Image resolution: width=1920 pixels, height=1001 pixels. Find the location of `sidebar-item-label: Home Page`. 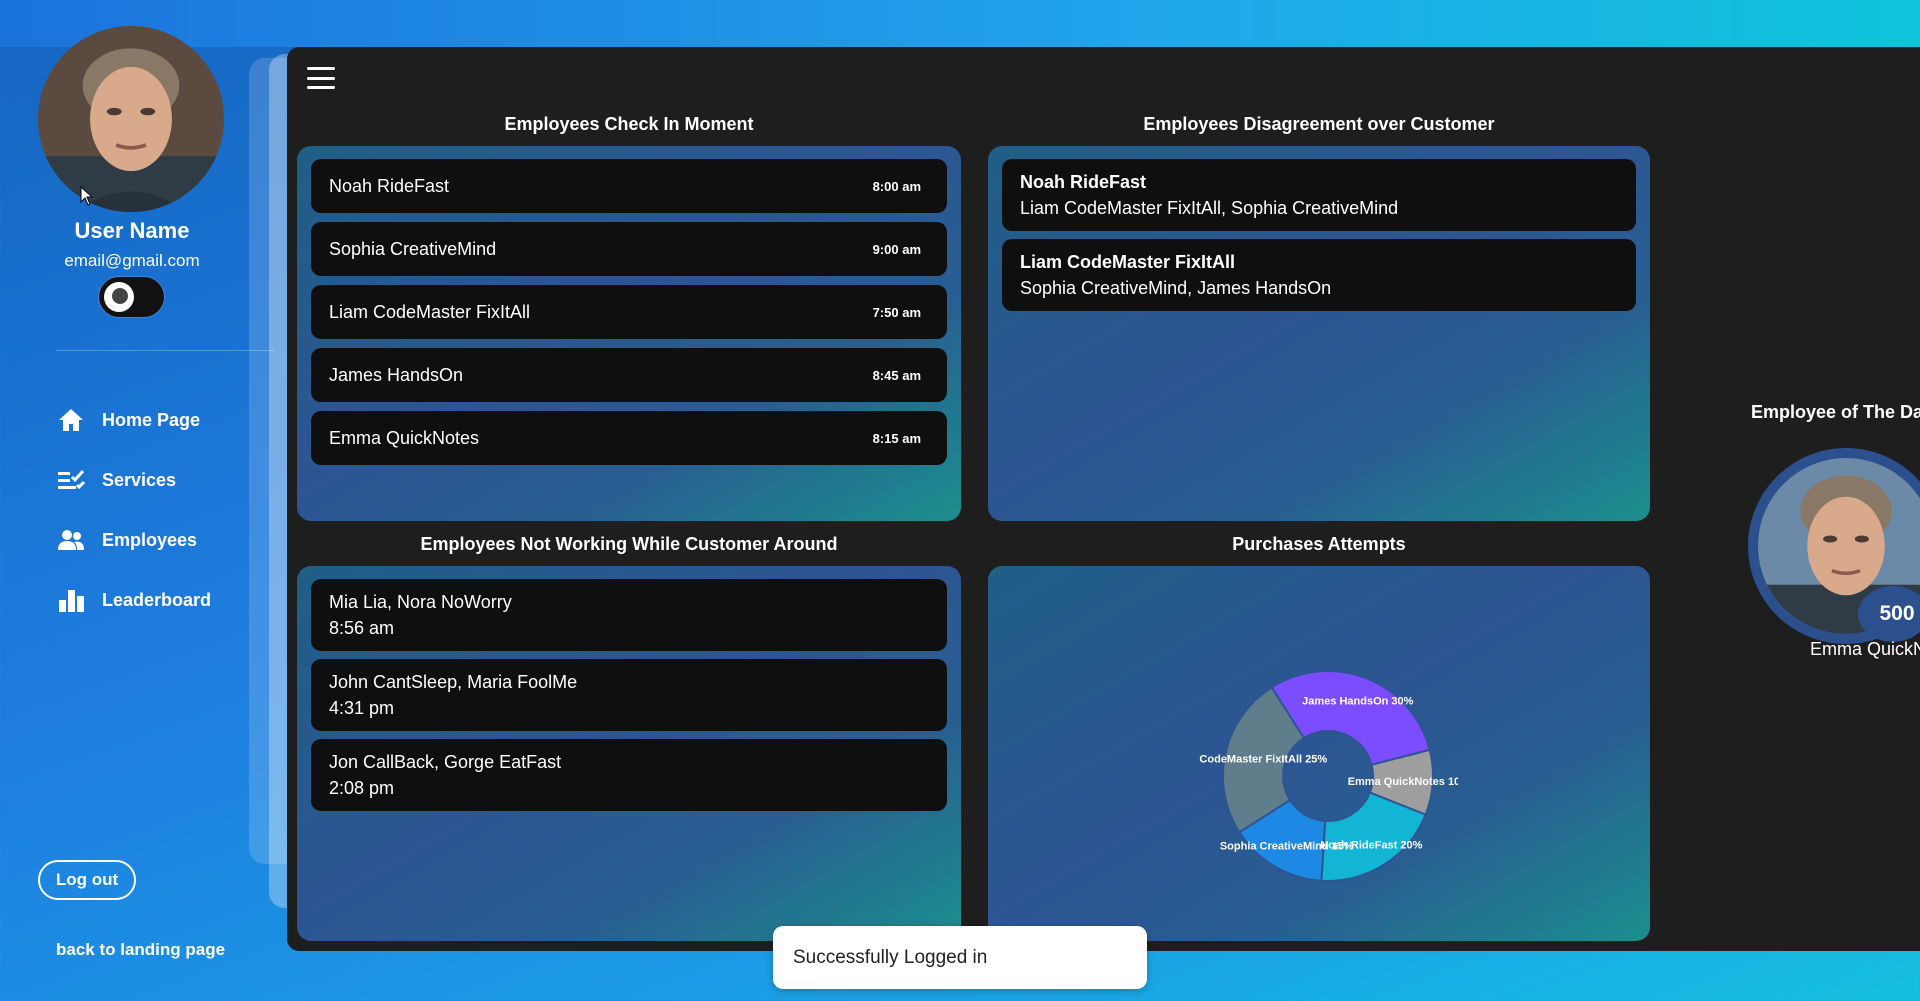

sidebar-item-label: Home Page is located at coordinates (151, 419).